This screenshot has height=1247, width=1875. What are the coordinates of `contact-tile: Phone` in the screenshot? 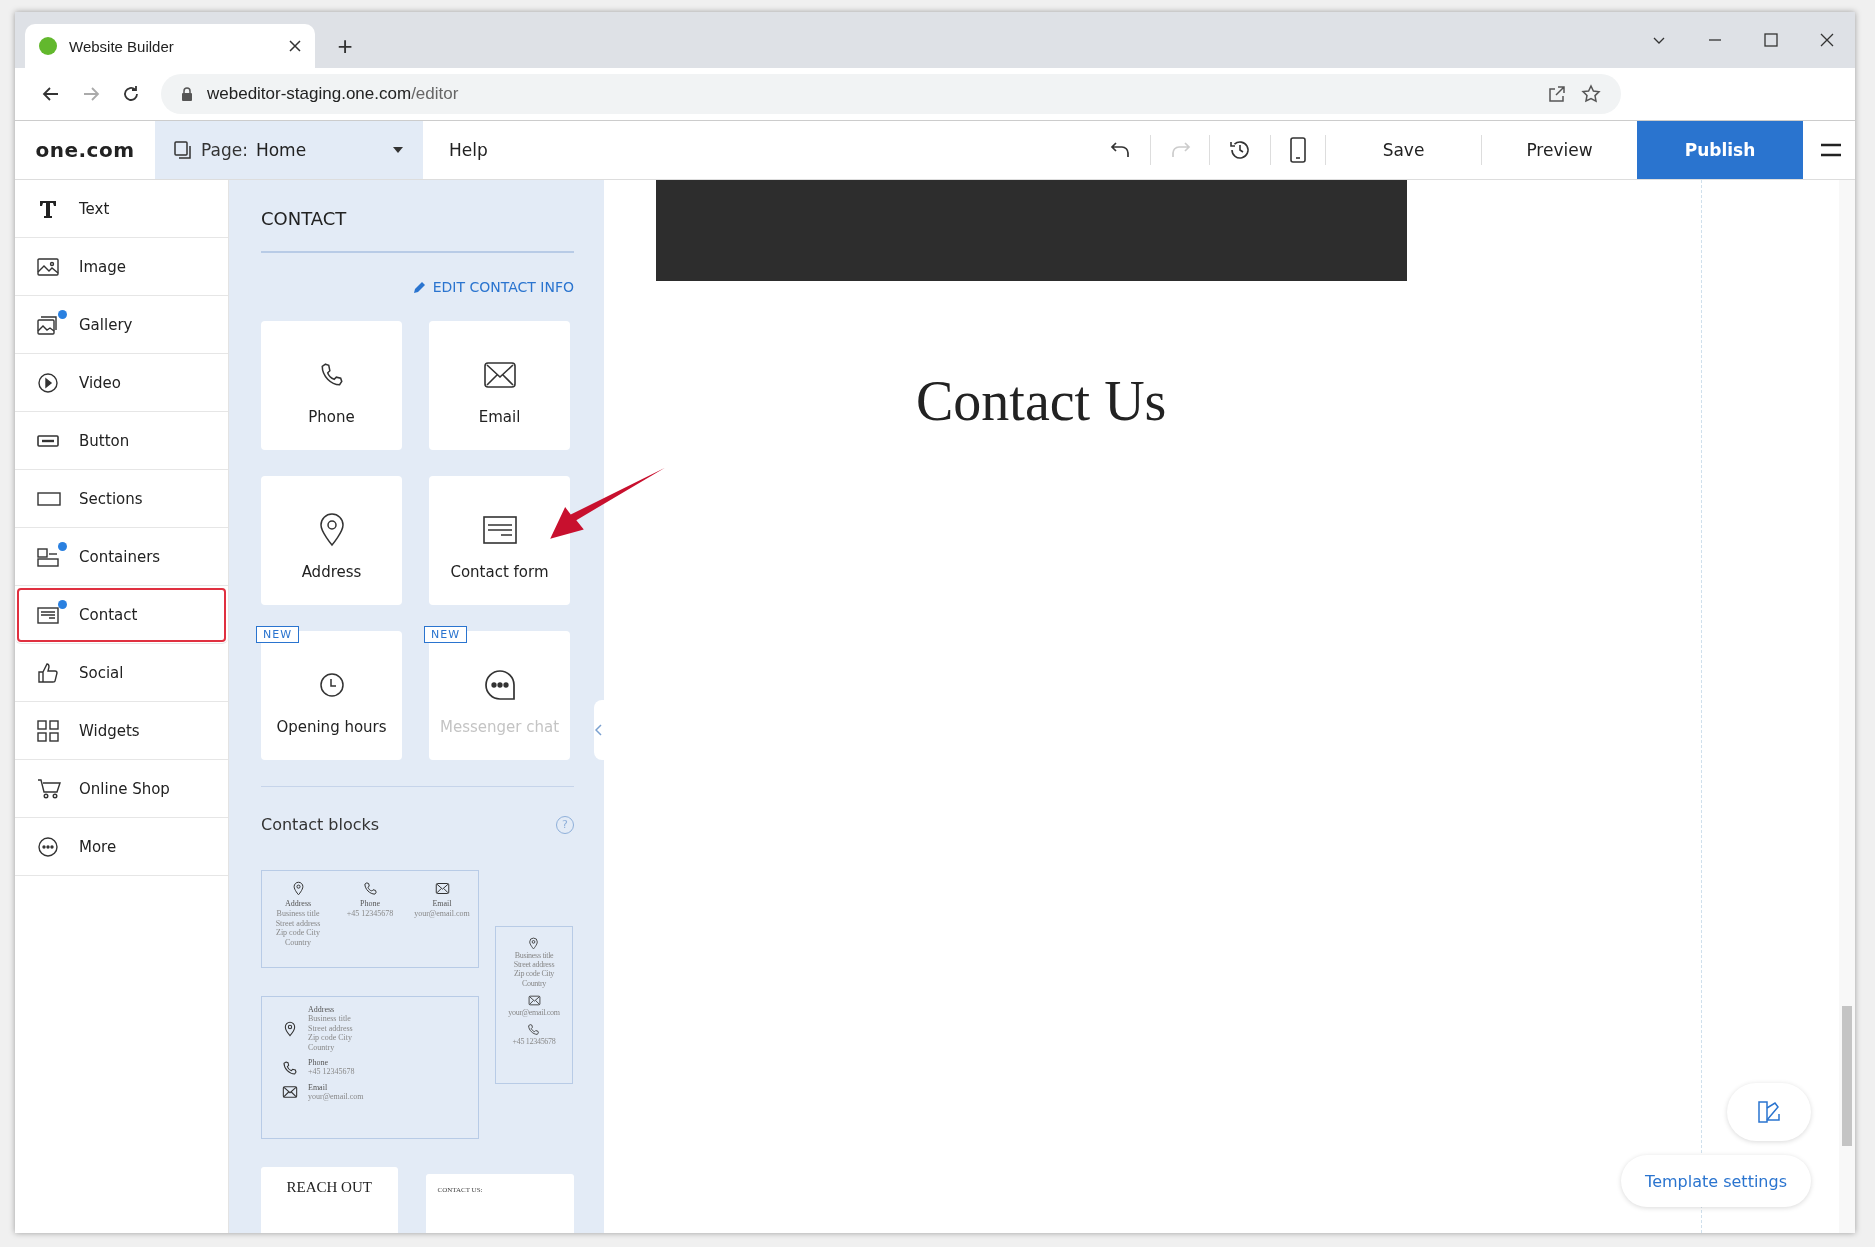 It's located at (331, 385).